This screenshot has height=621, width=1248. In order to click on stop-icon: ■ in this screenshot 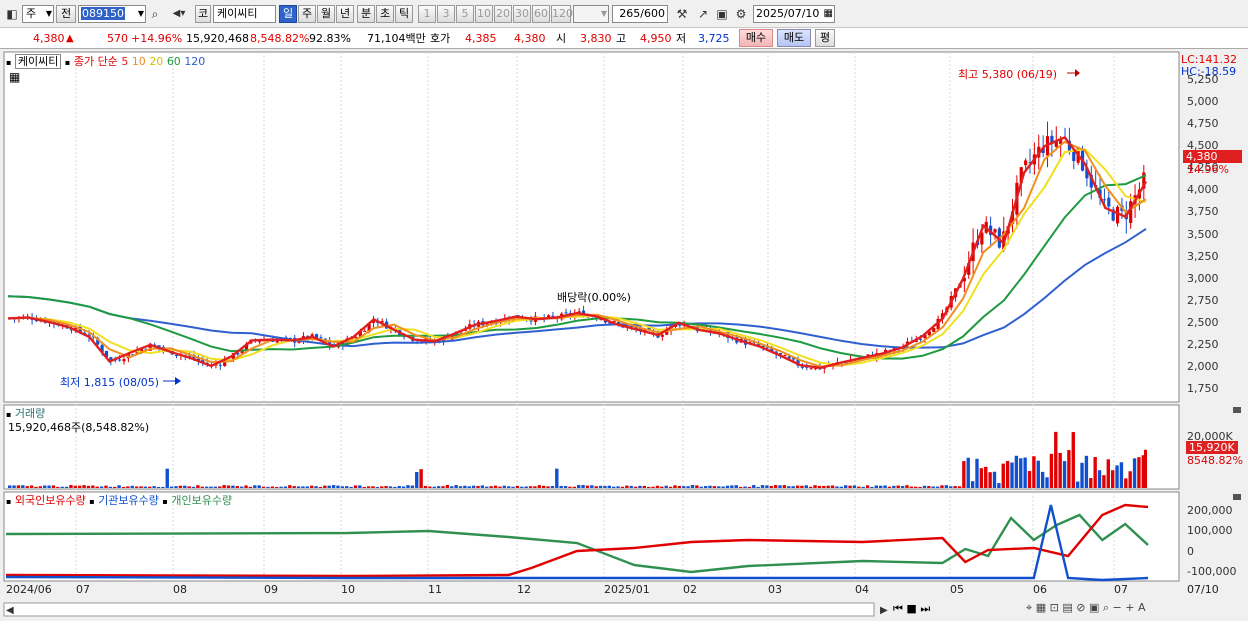, I will do `click(911, 608)`.